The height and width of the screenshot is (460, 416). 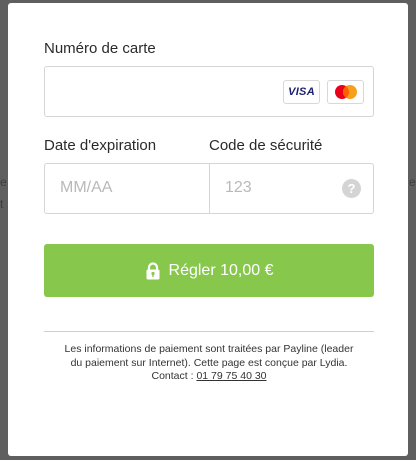 I want to click on visa-logo: VISA, so click(x=301, y=92).